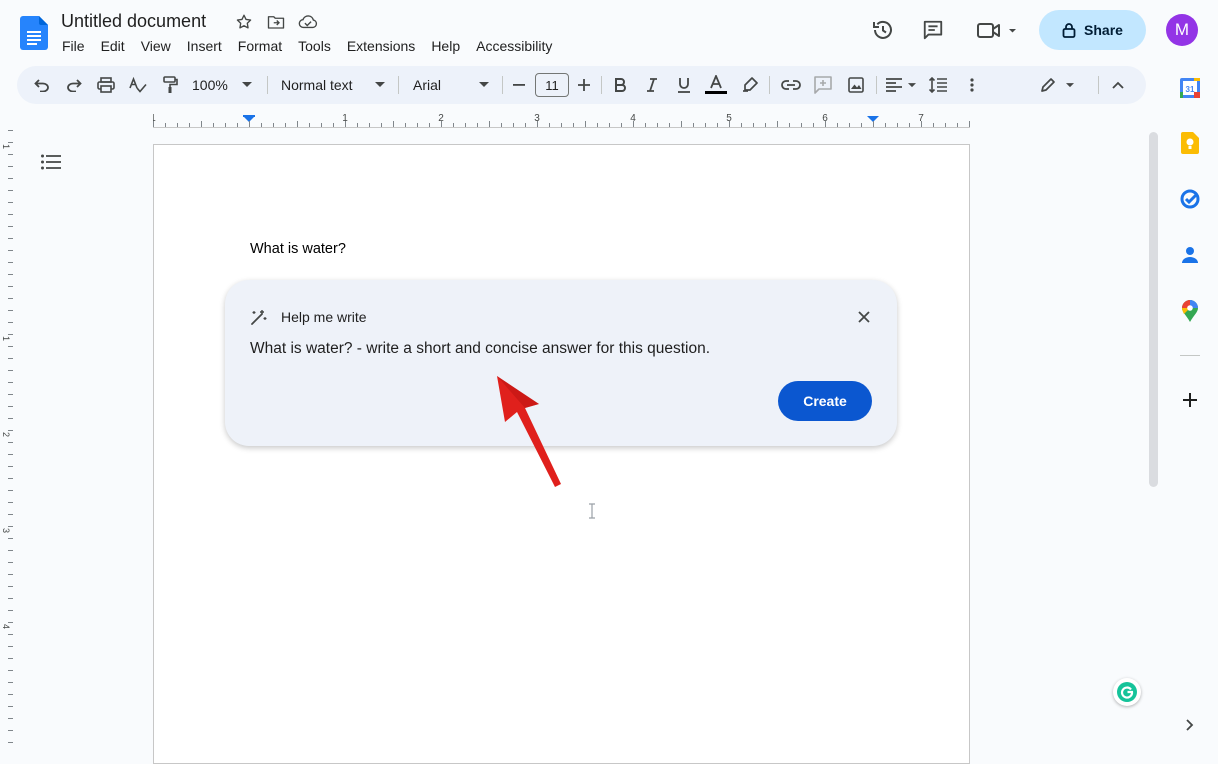  Describe the element at coordinates (525, 430) in the screenshot. I see `red-arrow-annotation` at that location.